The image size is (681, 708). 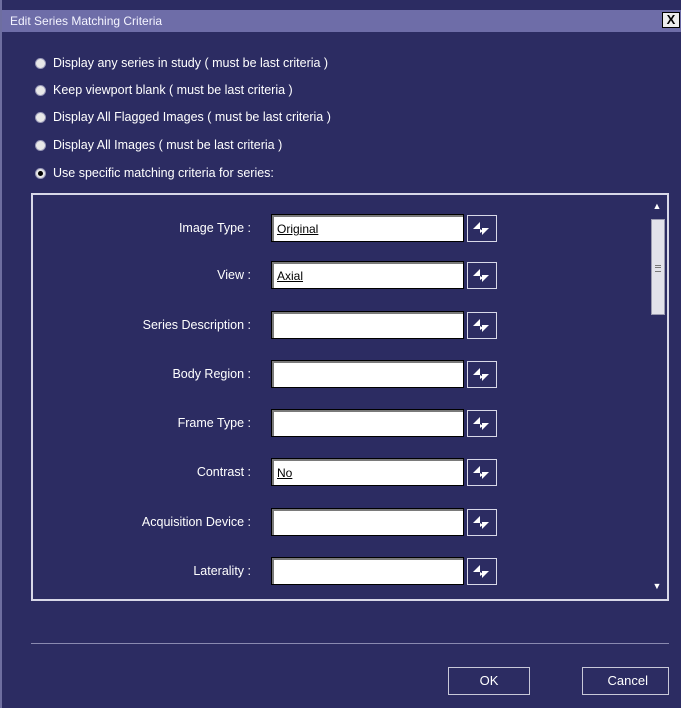 What do you see at coordinates (367, 571) in the screenshot?
I see `laterality-input` at bounding box center [367, 571].